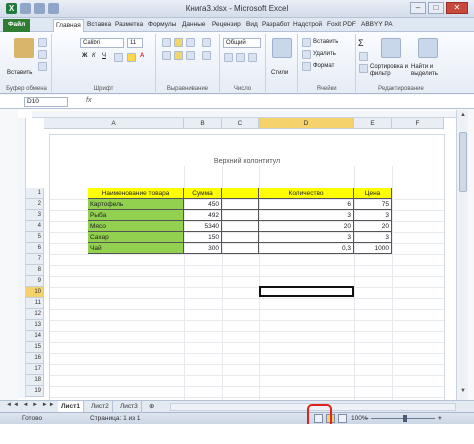  I want to click on clipboard-icon, so click(24, 48).